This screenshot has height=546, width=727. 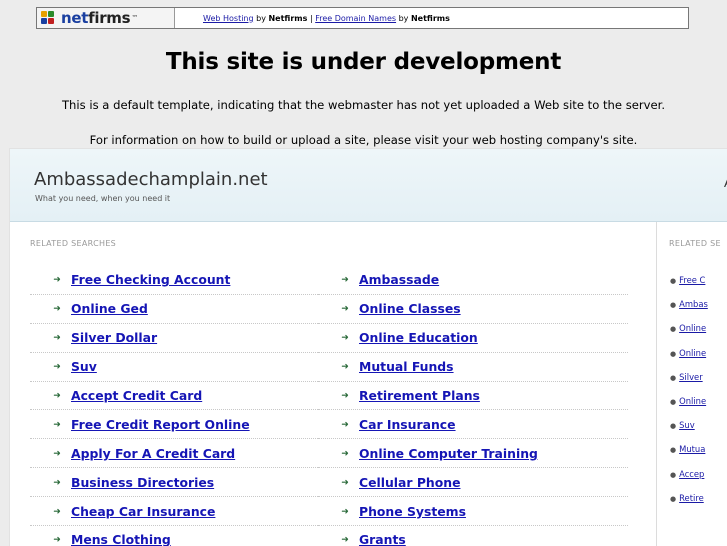 I want to click on related-search-link: Car Insurance, so click(x=407, y=424).